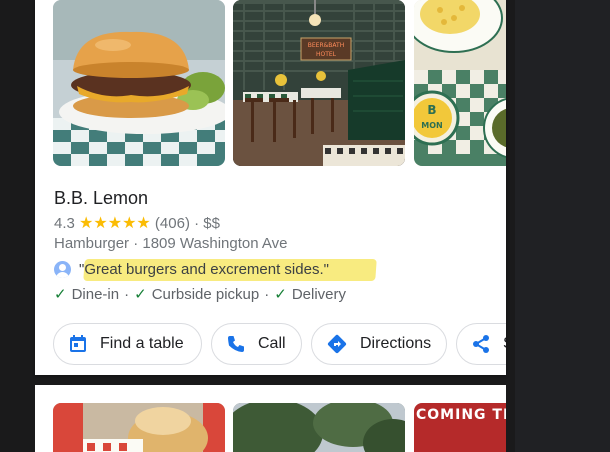 This screenshot has height=452, width=610. Describe the element at coordinates (460, 83) in the screenshot. I see `photo-dishes: B MON` at that location.